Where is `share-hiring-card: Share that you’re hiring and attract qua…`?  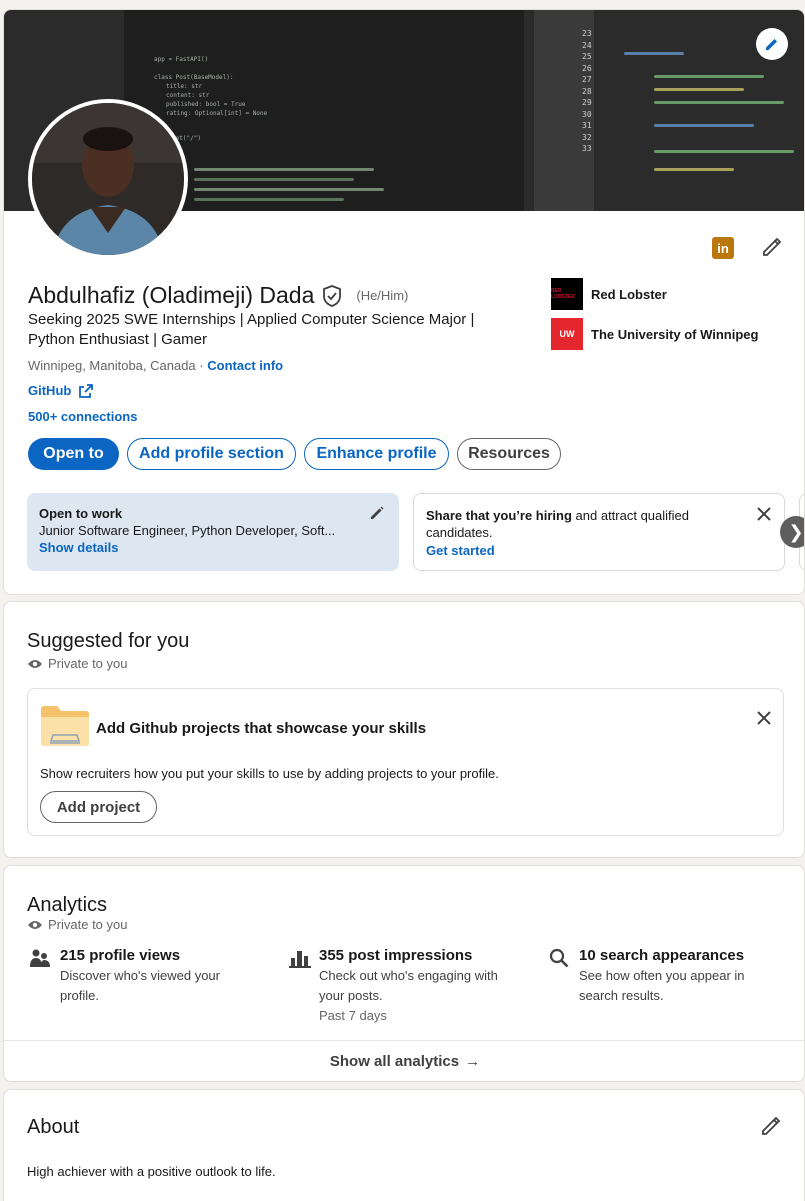 share-hiring-card: Share that you’re hiring and attract qua… is located at coordinates (599, 532).